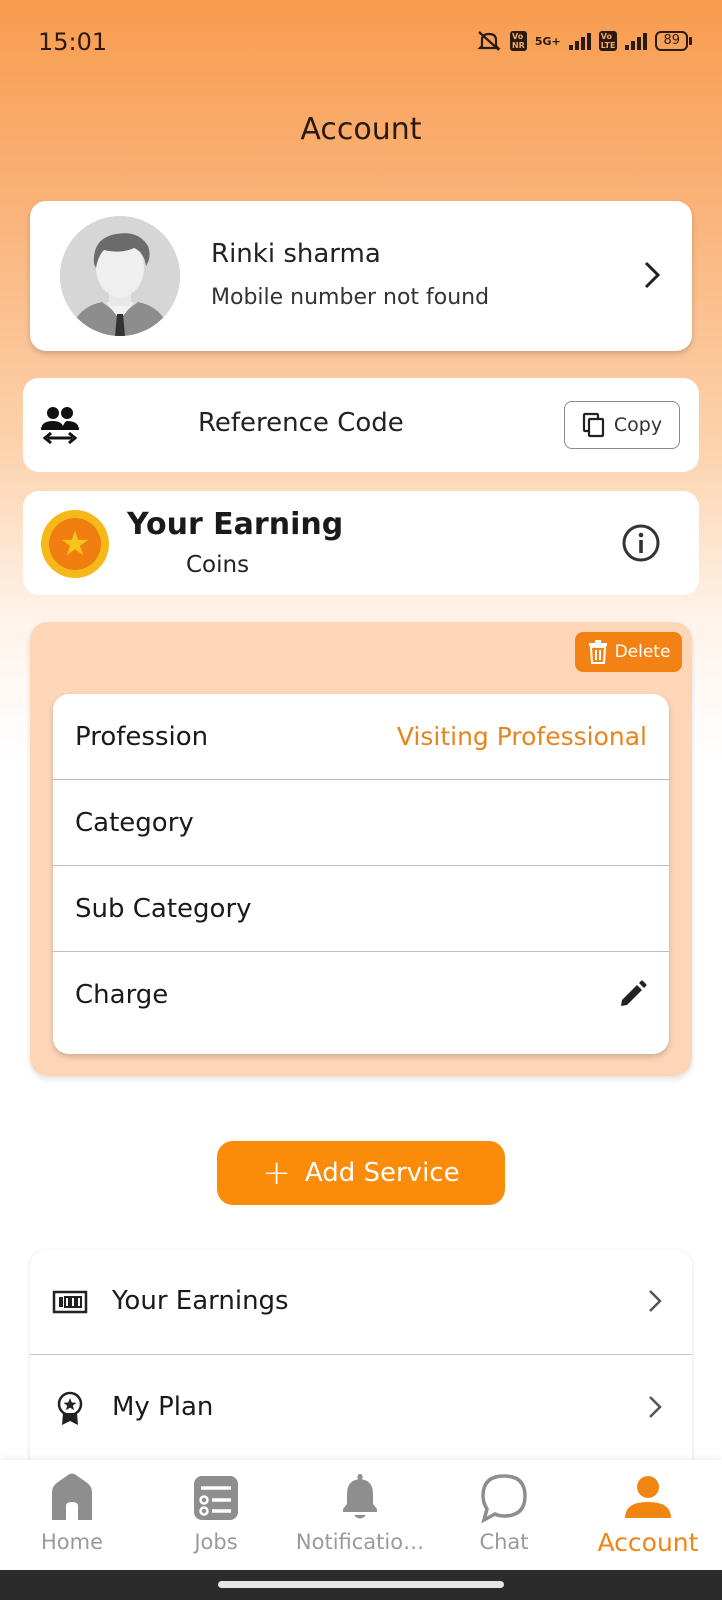  Describe the element at coordinates (382, 1173) in the screenshot. I see `add-service-label: Add Service` at that location.